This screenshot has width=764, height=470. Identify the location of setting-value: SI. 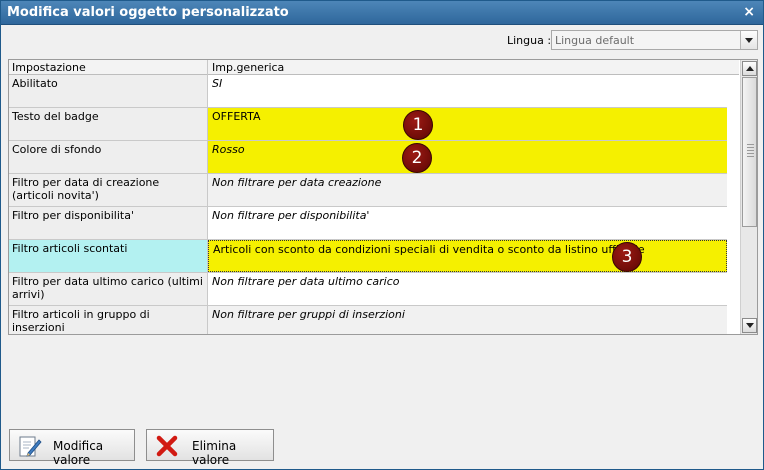
(467, 91).